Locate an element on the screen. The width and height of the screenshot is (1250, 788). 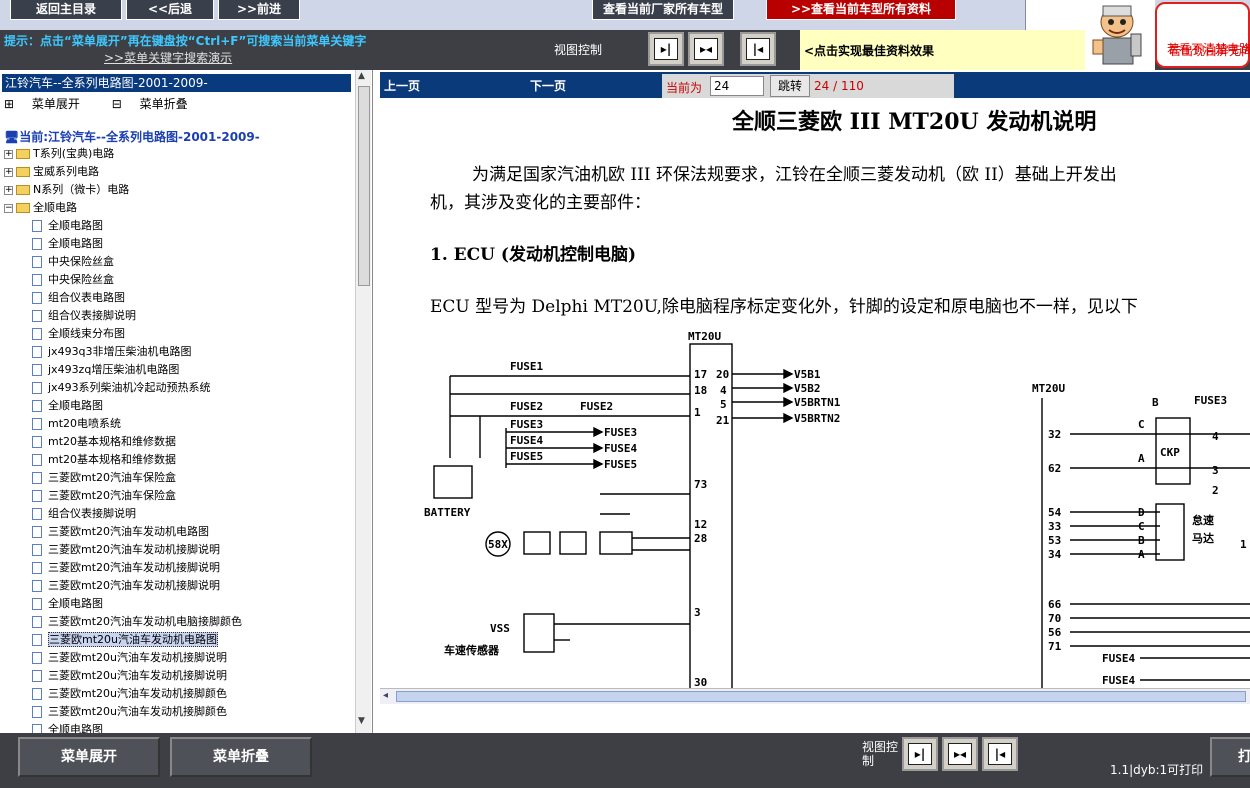
pin-label: 66 is located at coordinates (1055, 604).